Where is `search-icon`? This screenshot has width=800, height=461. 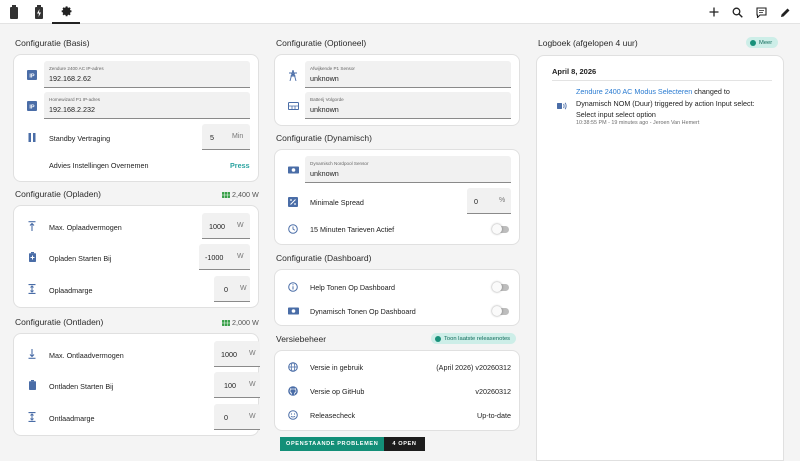 search-icon is located at coordinates (737, 12).